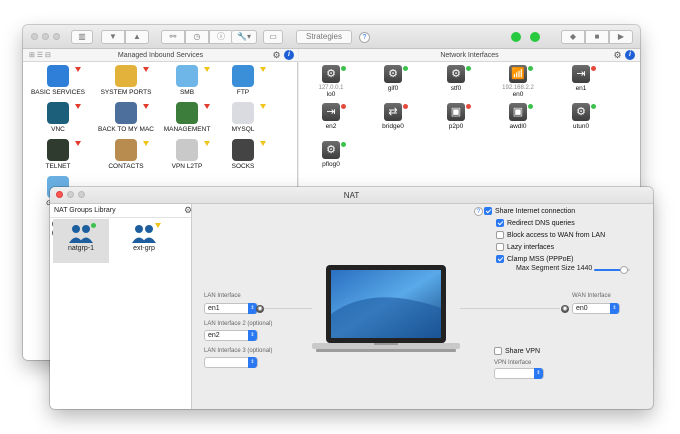  Describe the element at coordinates (144, 241) in the screenshot. I see `group-item-ext-grp: ext-grp` at that location.